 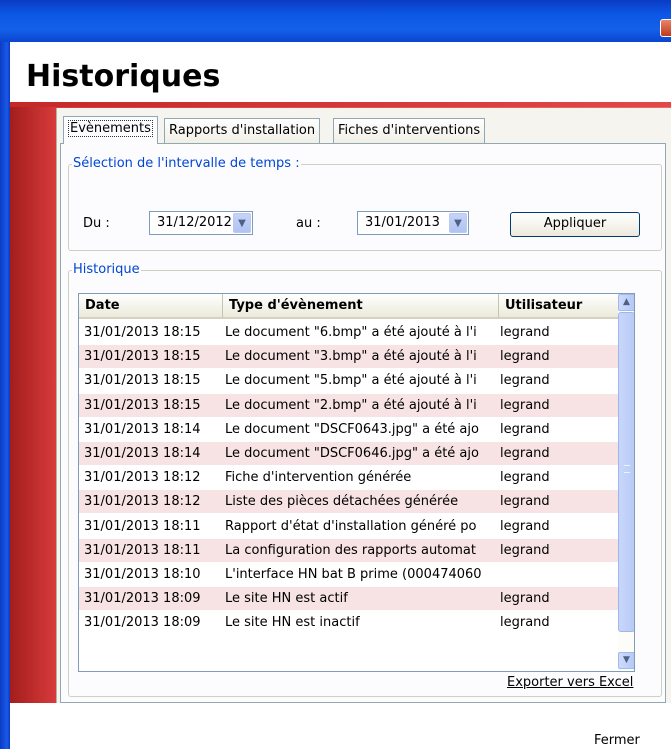 I want to click on history-legend: Historique, so click(x=106, y=269).